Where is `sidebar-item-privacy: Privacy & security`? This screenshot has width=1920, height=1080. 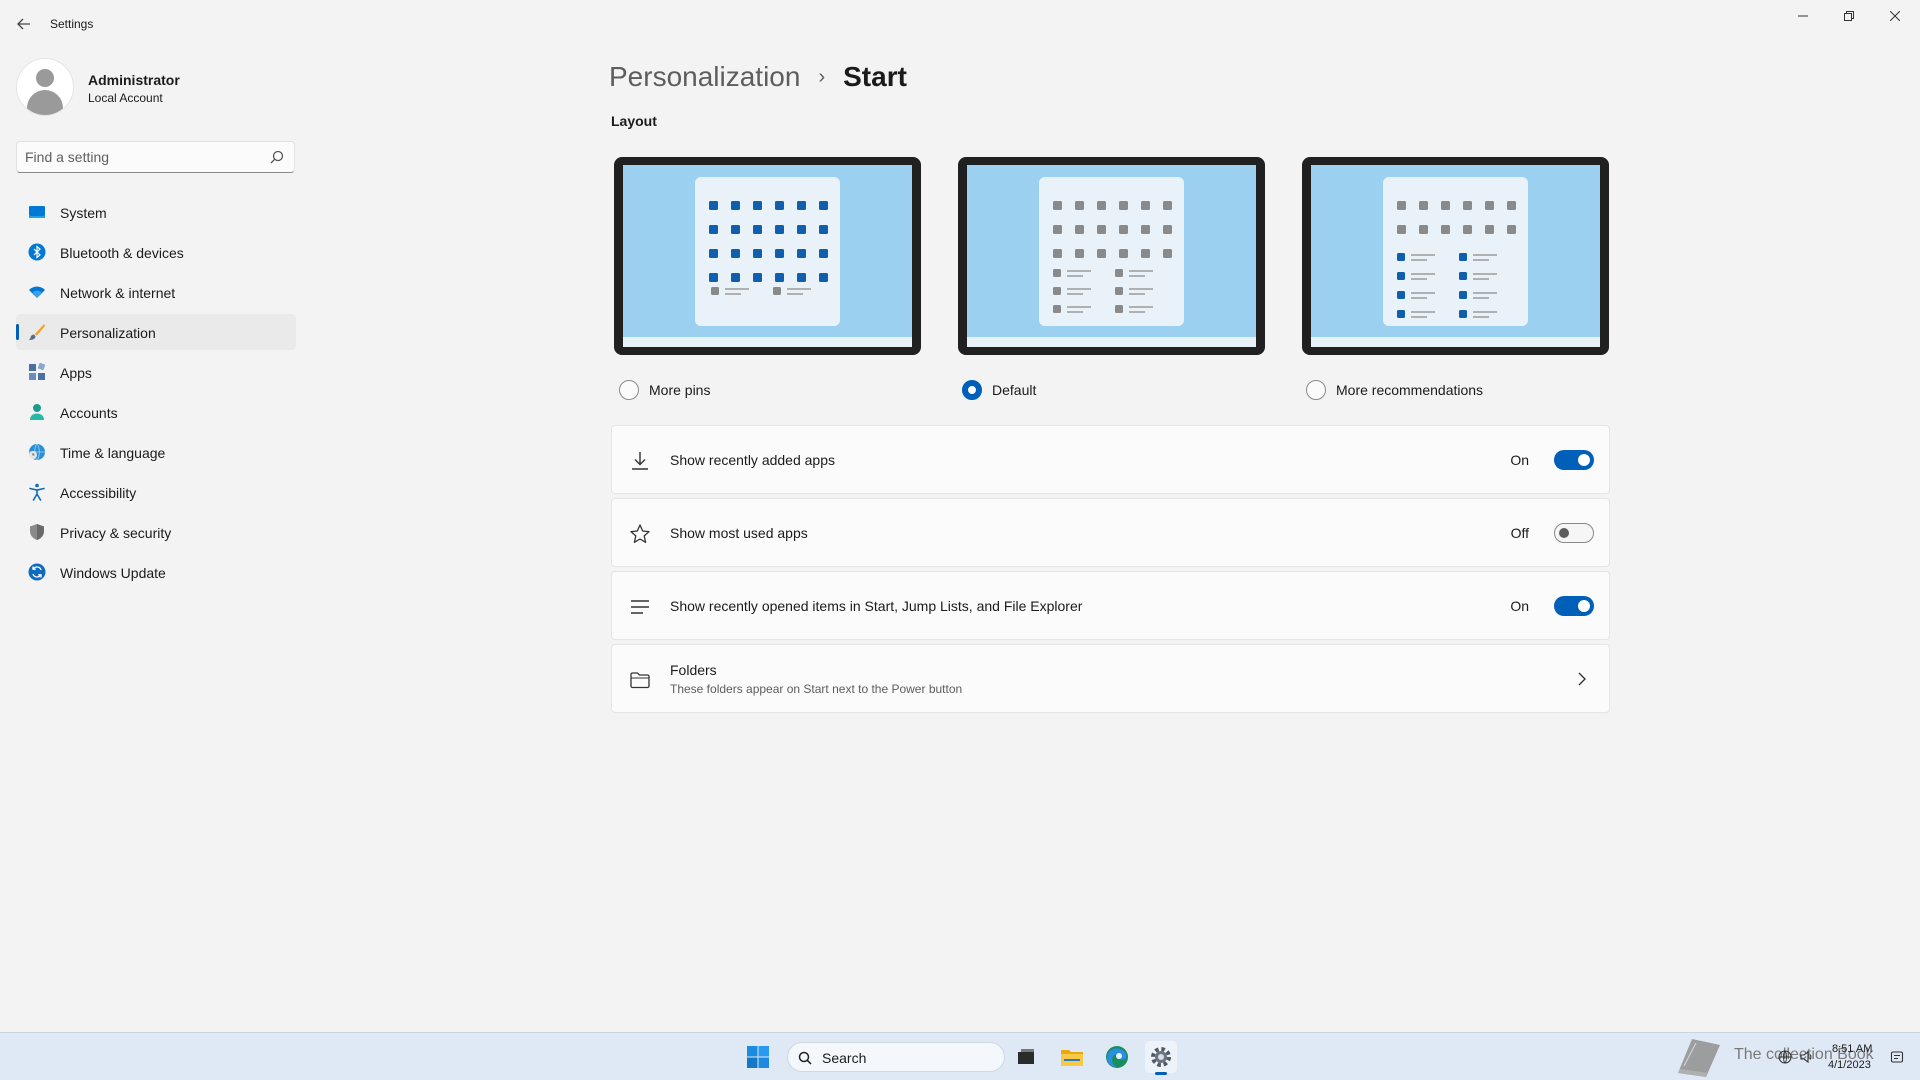 sidebar-item-privacy: Privacy & security is located at coordinates (156, 532).